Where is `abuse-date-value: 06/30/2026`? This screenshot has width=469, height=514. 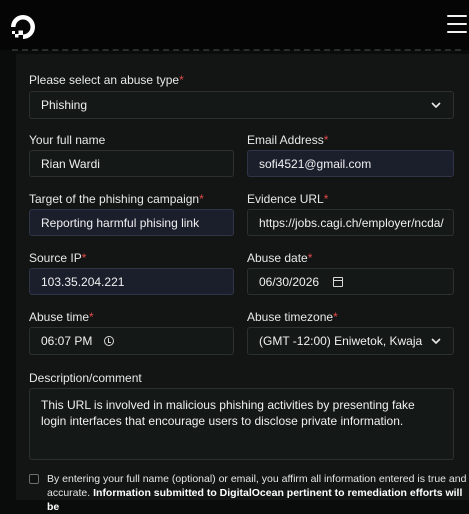
abuse-date-value: 06/30/2026 is located at coordinates (289, 282).